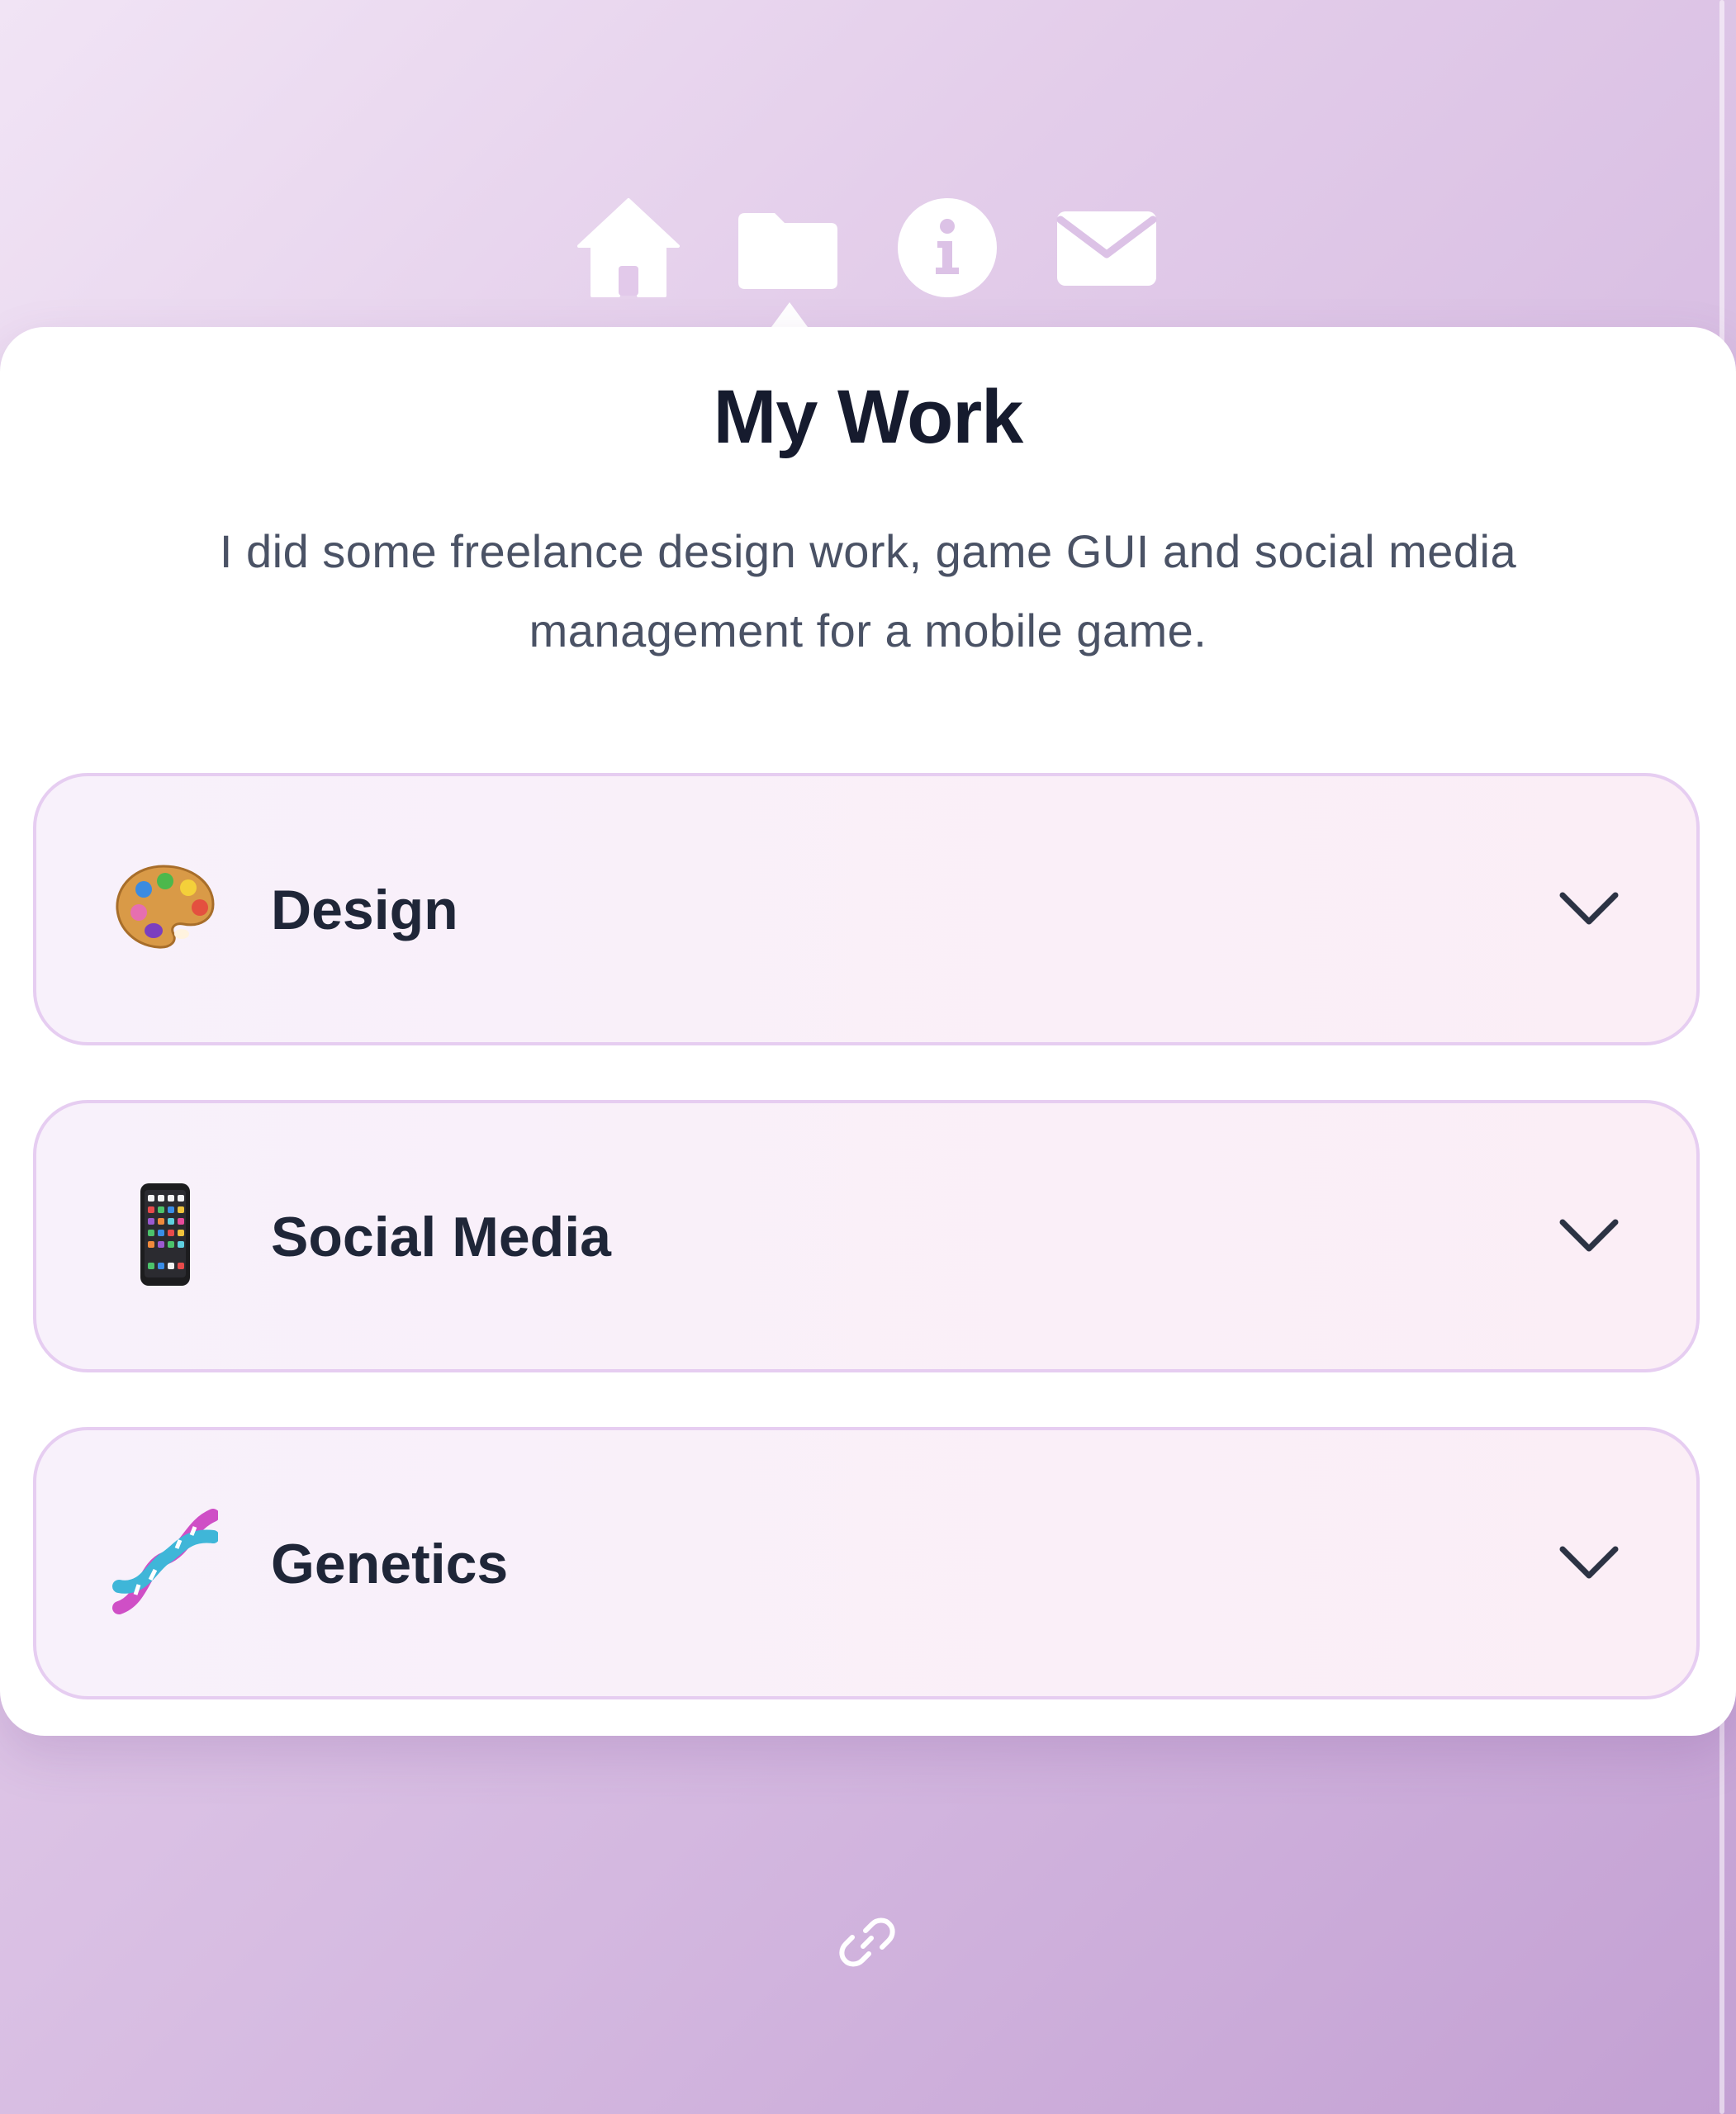  Describe the element at coordinates (868, 417) in the screenshot. I see `page-title: My Work` at that location.